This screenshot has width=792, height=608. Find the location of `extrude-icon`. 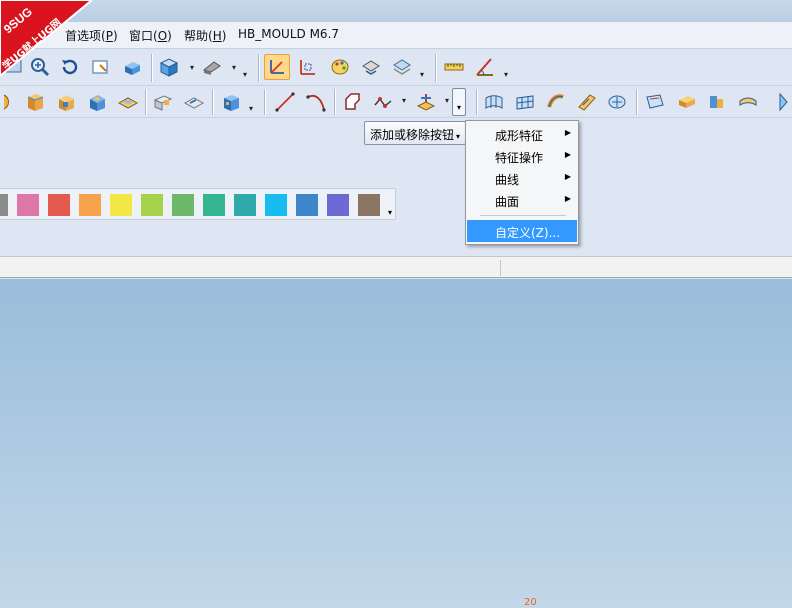

extrude-icon is located at coordinates (35, 102).